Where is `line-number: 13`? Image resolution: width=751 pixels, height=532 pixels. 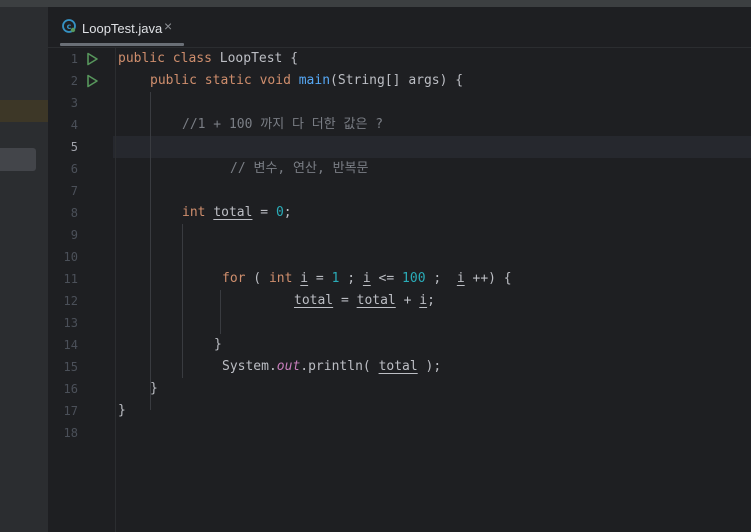 line-number: 13 is located at coordinates (70, 323).